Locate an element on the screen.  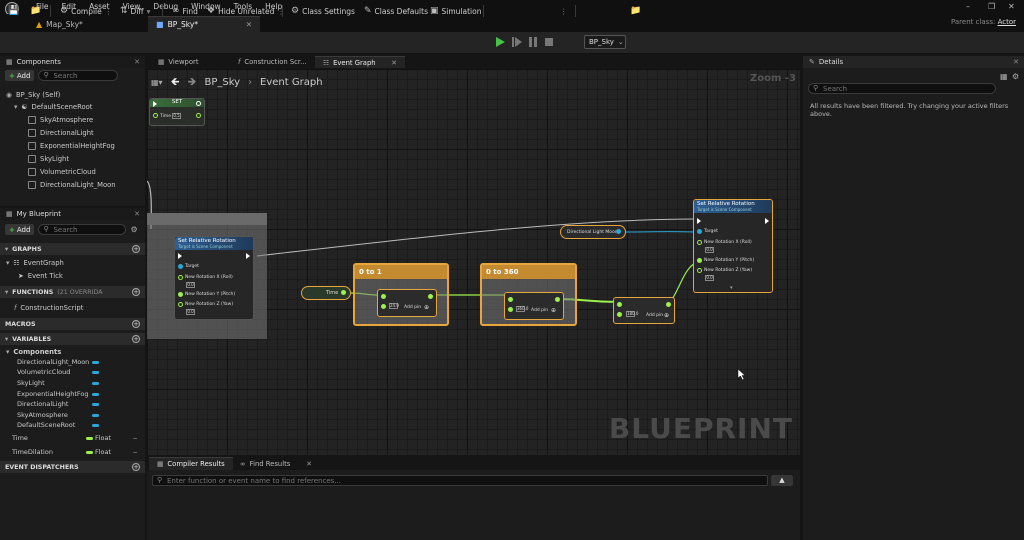
tab-compiler-results: ▦ Compiler Results is located at coordinates (191, 463).